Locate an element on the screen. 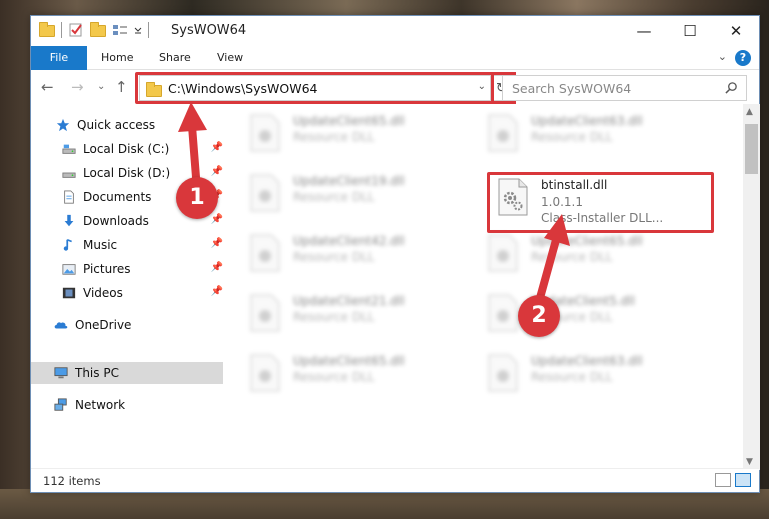 The image size is (769, 519). step-badge-1: 1 is located at coordinates (197, 198).